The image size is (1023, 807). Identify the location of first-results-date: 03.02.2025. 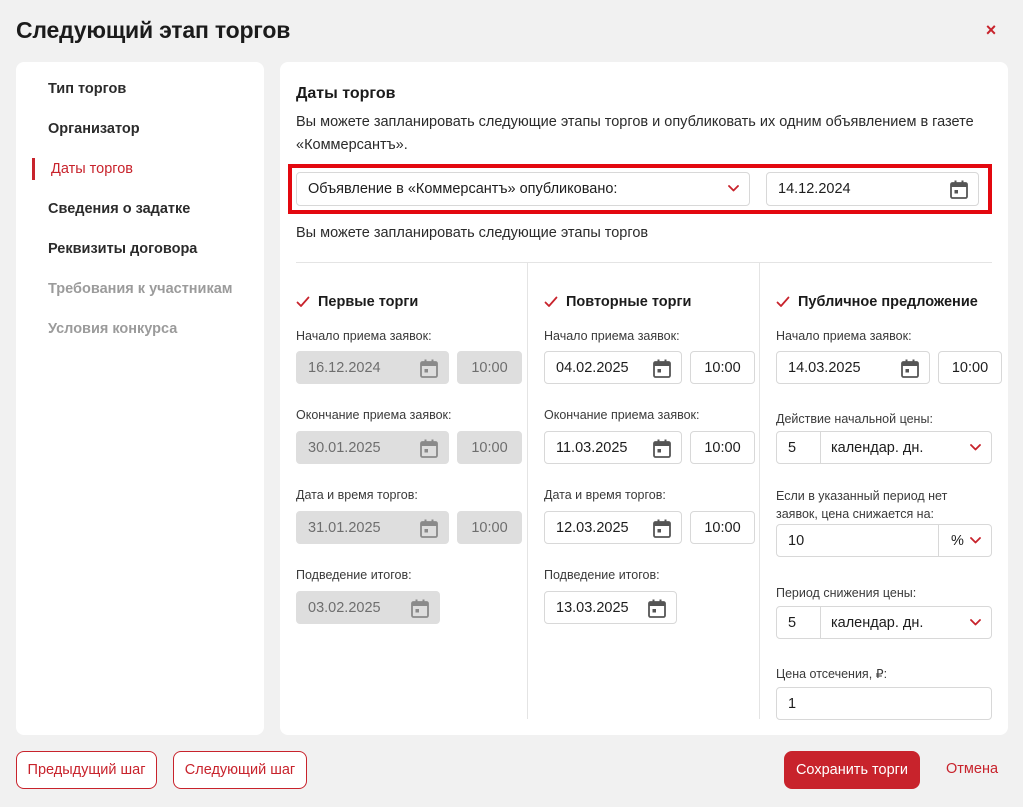
(368, 607).